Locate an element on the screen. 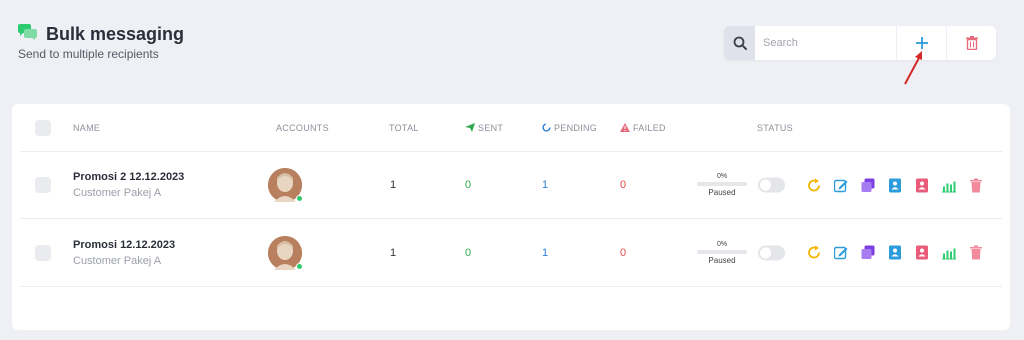  page-title: Bulk messaging is located at coordinates (115, 34).